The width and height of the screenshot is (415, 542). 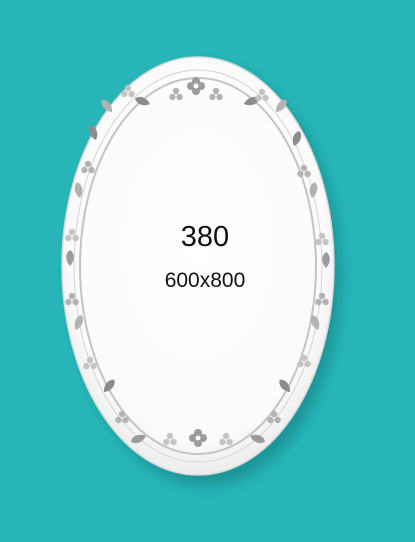 I want to click on mirror-size: 600x800, so click(x=205, y=280).